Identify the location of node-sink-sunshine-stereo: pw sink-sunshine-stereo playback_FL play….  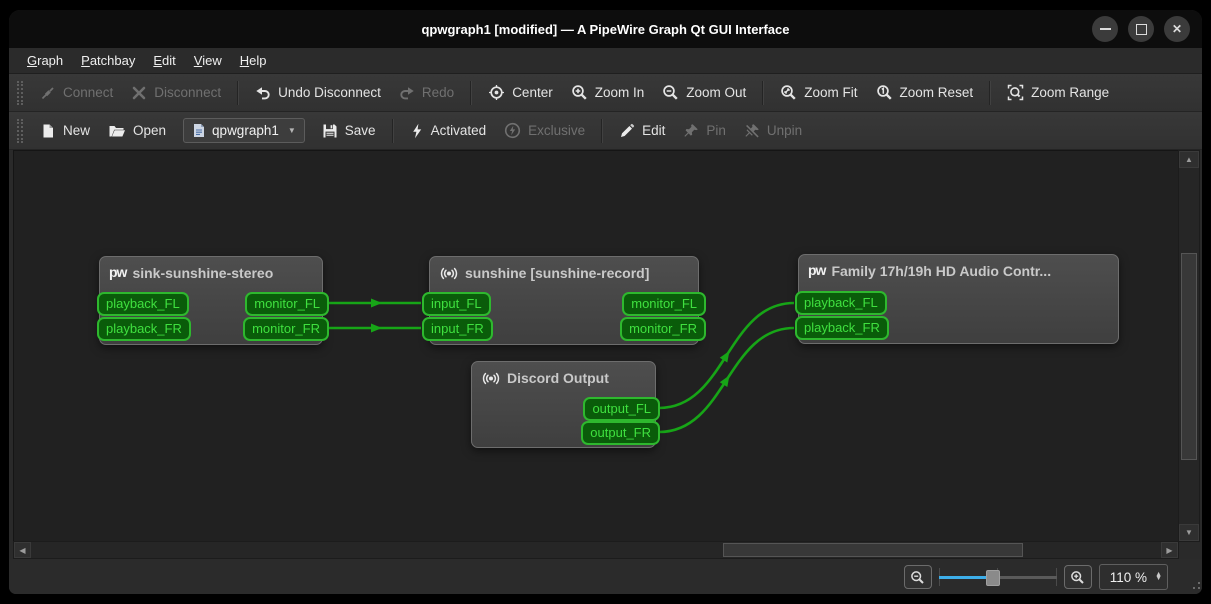
(213, 300).